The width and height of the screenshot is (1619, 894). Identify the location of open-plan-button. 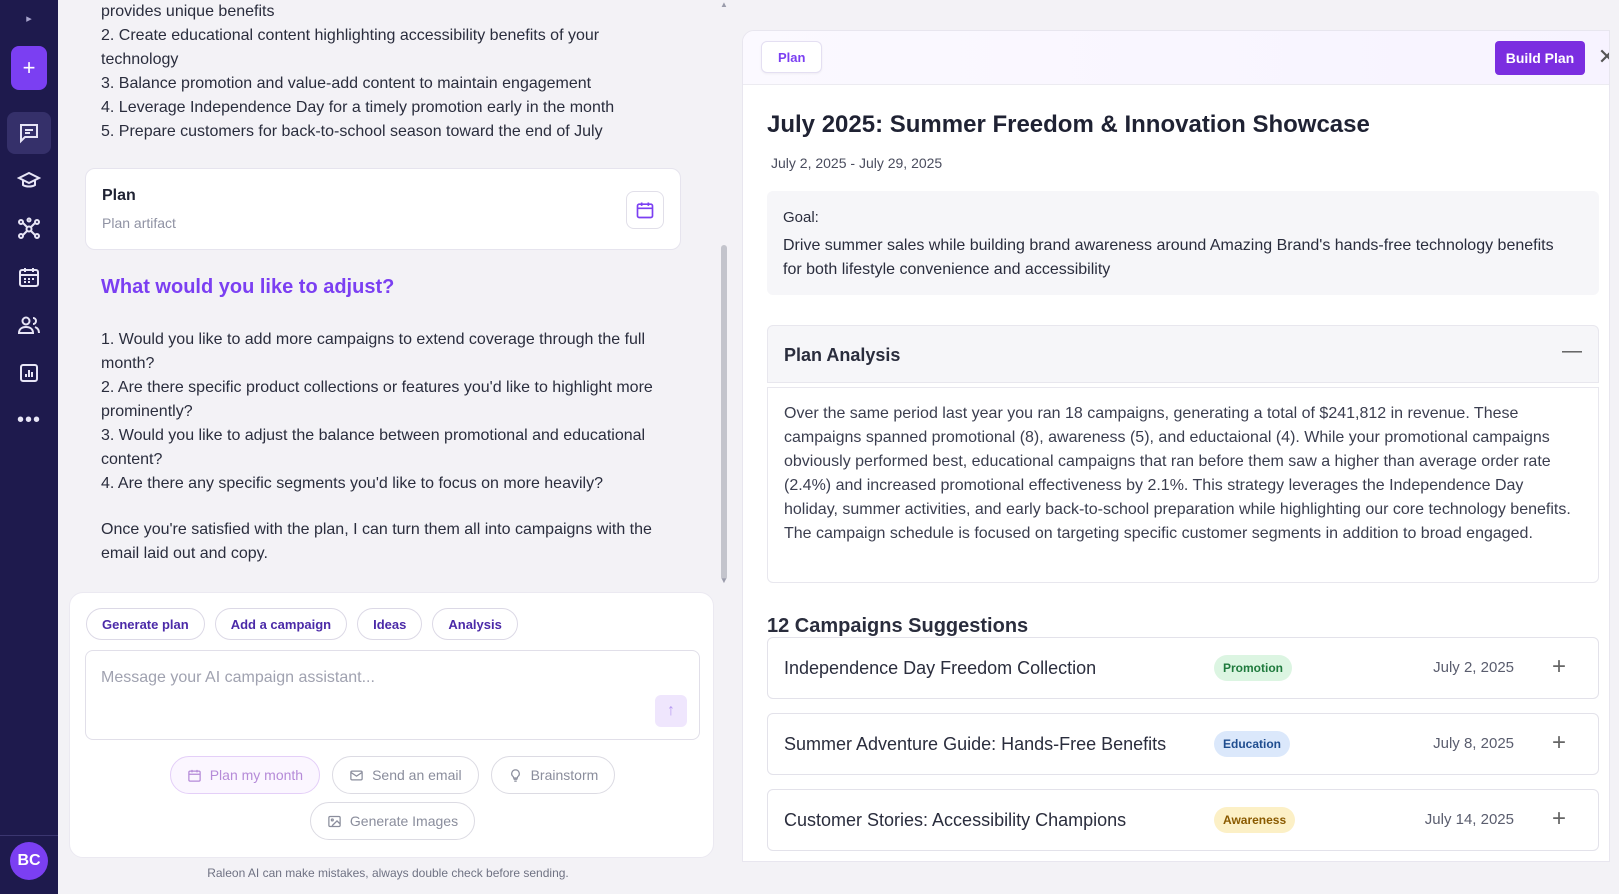
(645, 210).